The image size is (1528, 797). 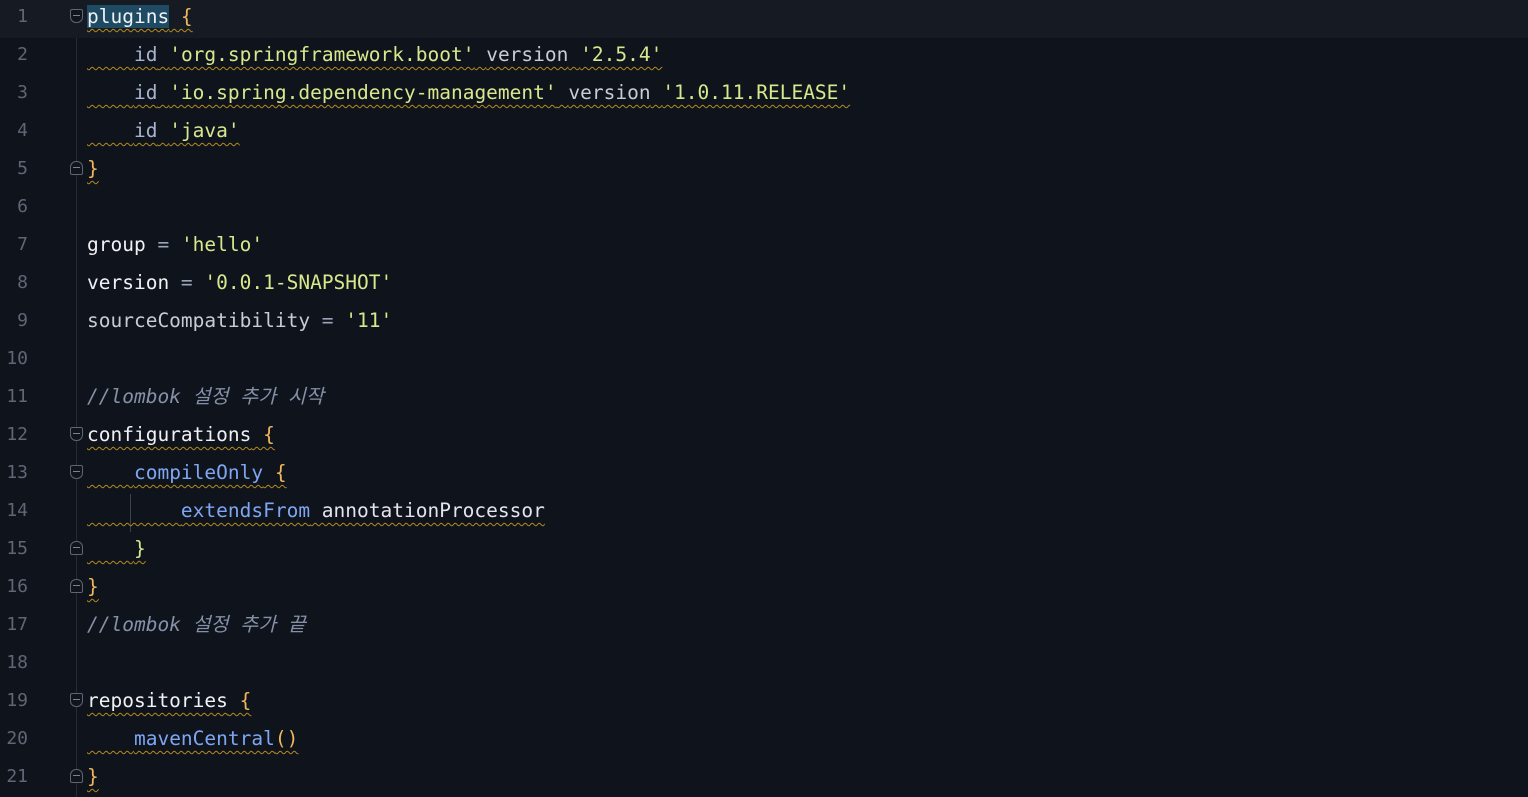 I want to click on code-text: sourceCompatibility = '11', so click(x=240, y=320).